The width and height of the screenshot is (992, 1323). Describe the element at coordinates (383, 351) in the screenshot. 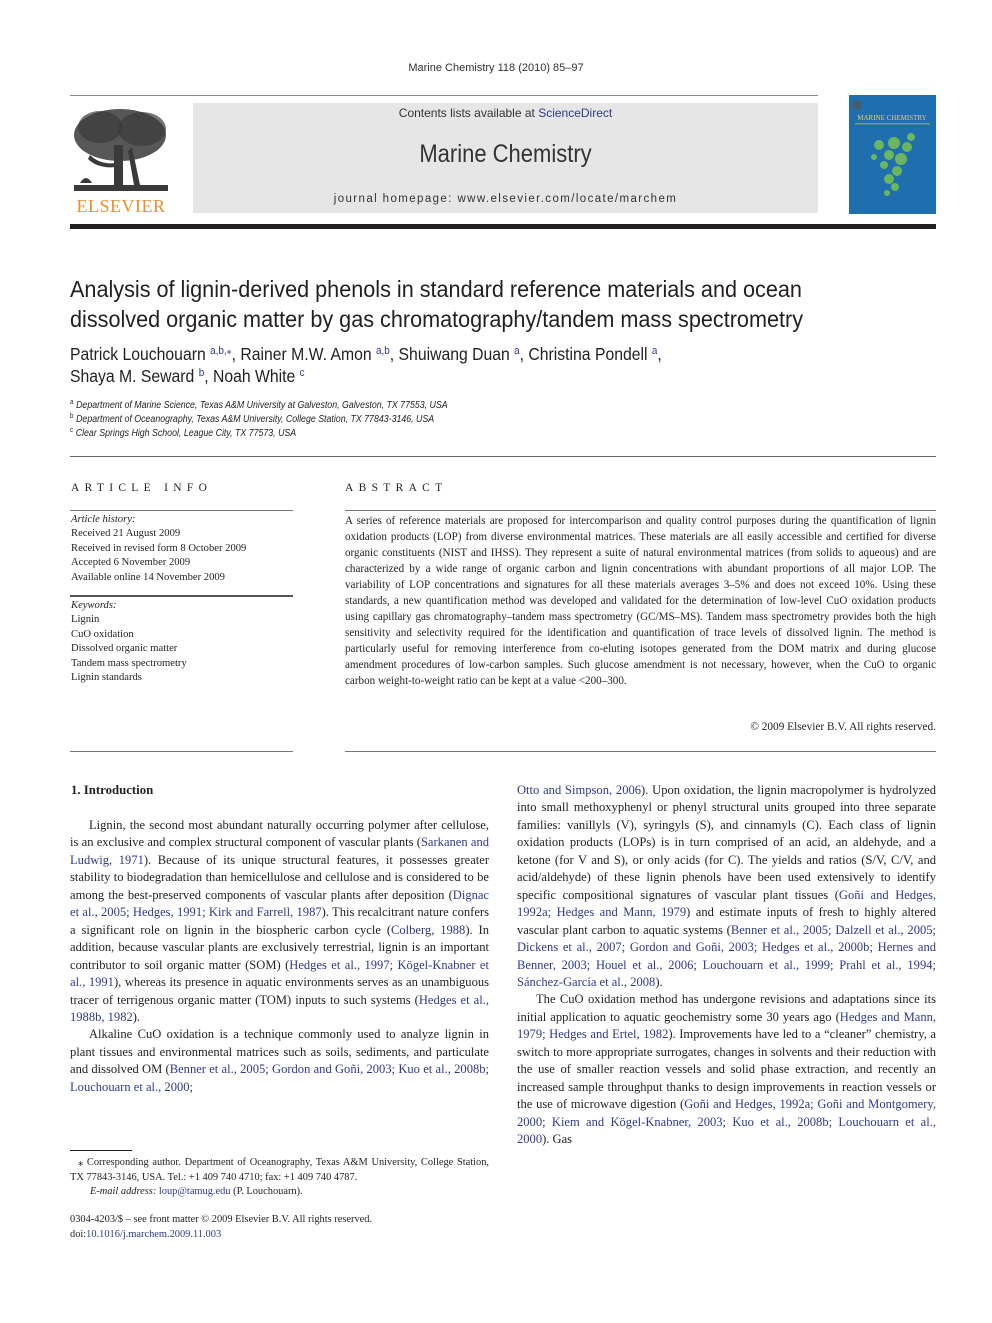

I see `author-affiliation-mark: a,b` at that location.